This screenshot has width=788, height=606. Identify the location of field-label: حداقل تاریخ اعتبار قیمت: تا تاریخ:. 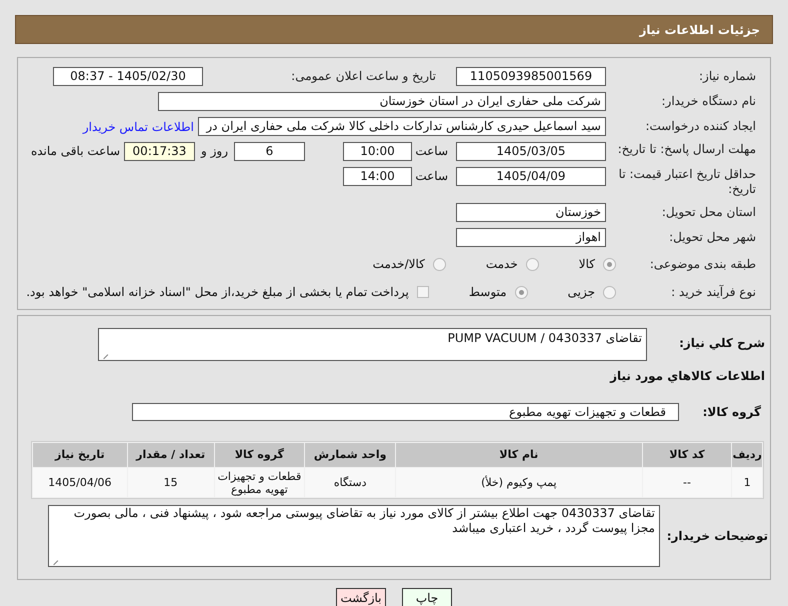
(687, 182).